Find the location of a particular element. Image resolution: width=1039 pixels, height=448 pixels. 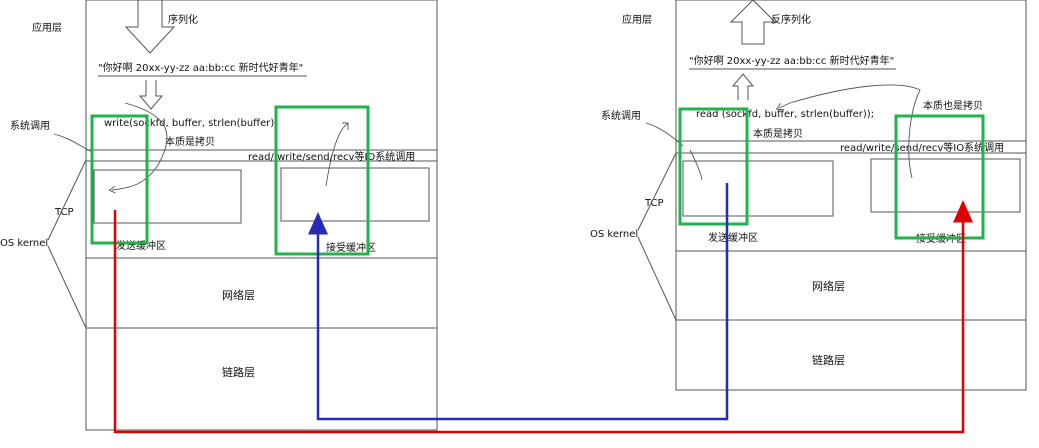

left-network-layer: 网络层 is located at coordinates (238, 295).